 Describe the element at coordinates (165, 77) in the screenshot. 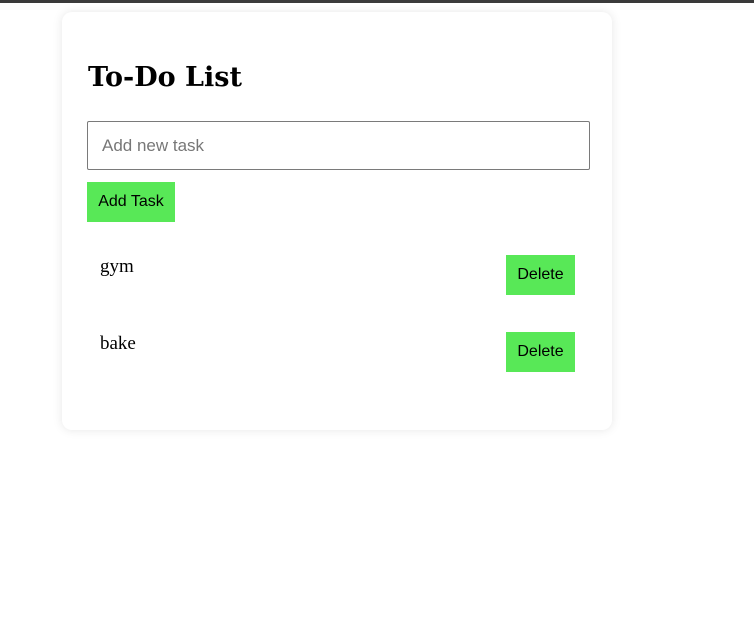

I see `page-title: To-Do List` at that location.